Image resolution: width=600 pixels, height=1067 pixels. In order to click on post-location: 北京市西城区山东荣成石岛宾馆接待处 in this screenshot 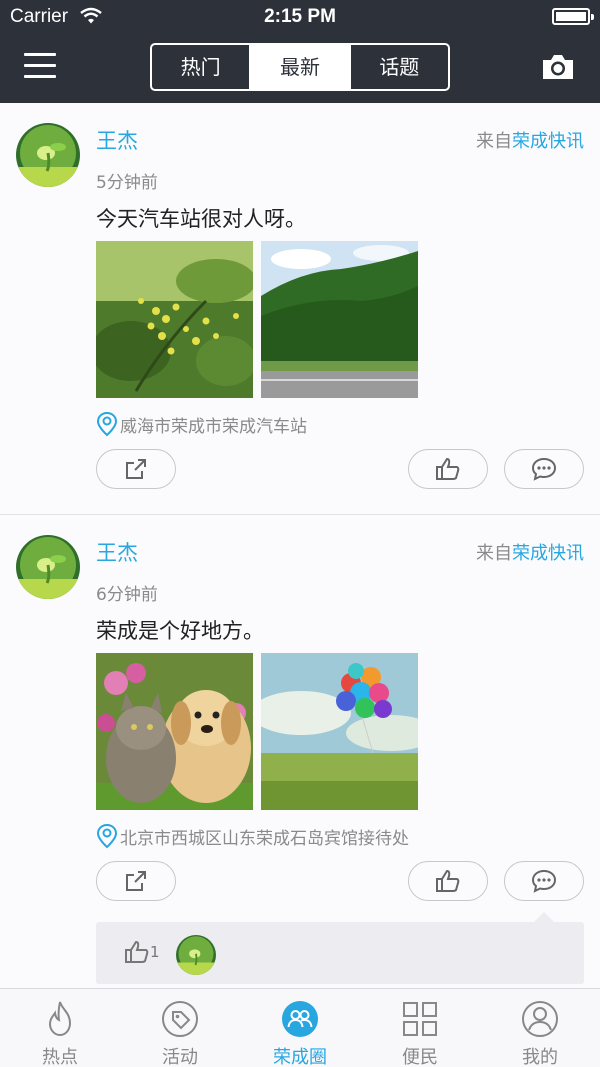, I will do `click(252, 836)`.